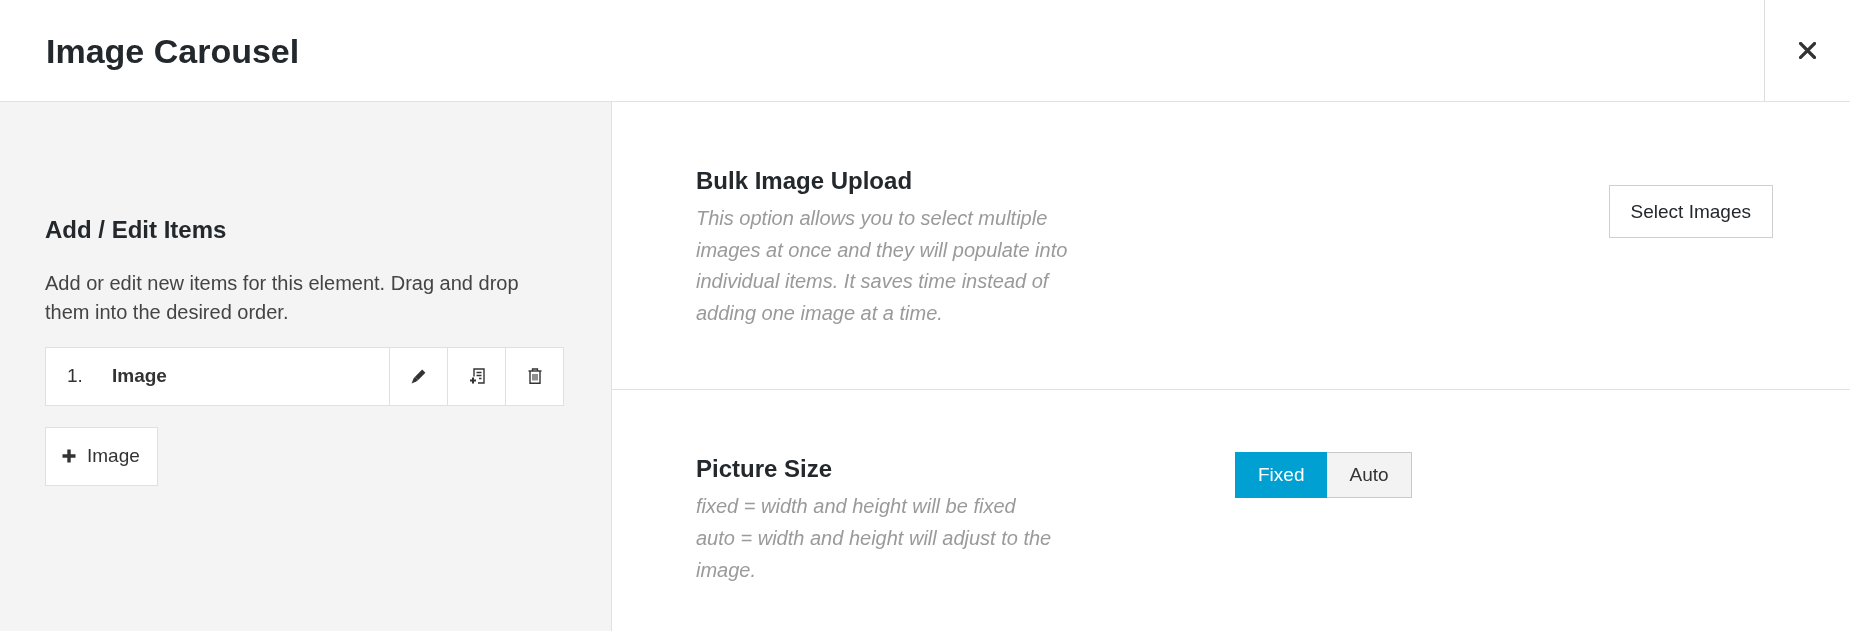 The image size is (1850, 631). I want to click on setting-description: This option allows you to select multiple images at once and they will populate into individual items. It saves time instead of adding one image at a time., so click(882, 266).